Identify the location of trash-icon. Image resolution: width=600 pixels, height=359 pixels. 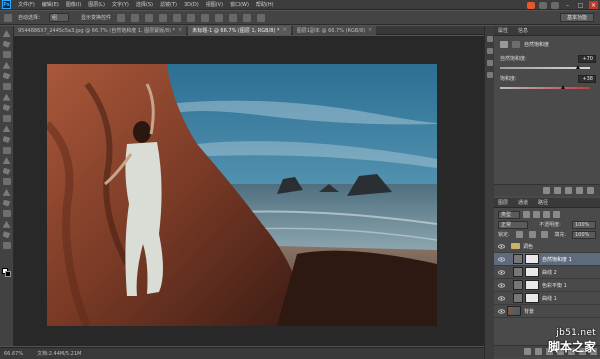
(590, 190).